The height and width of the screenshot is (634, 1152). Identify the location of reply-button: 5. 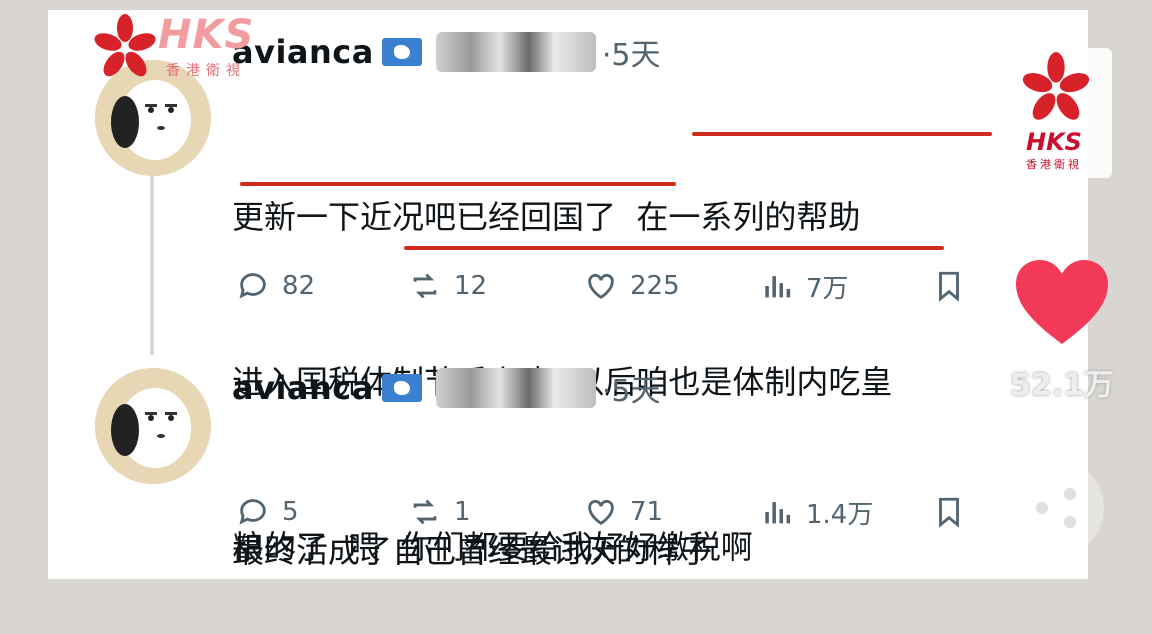
(267, 512).